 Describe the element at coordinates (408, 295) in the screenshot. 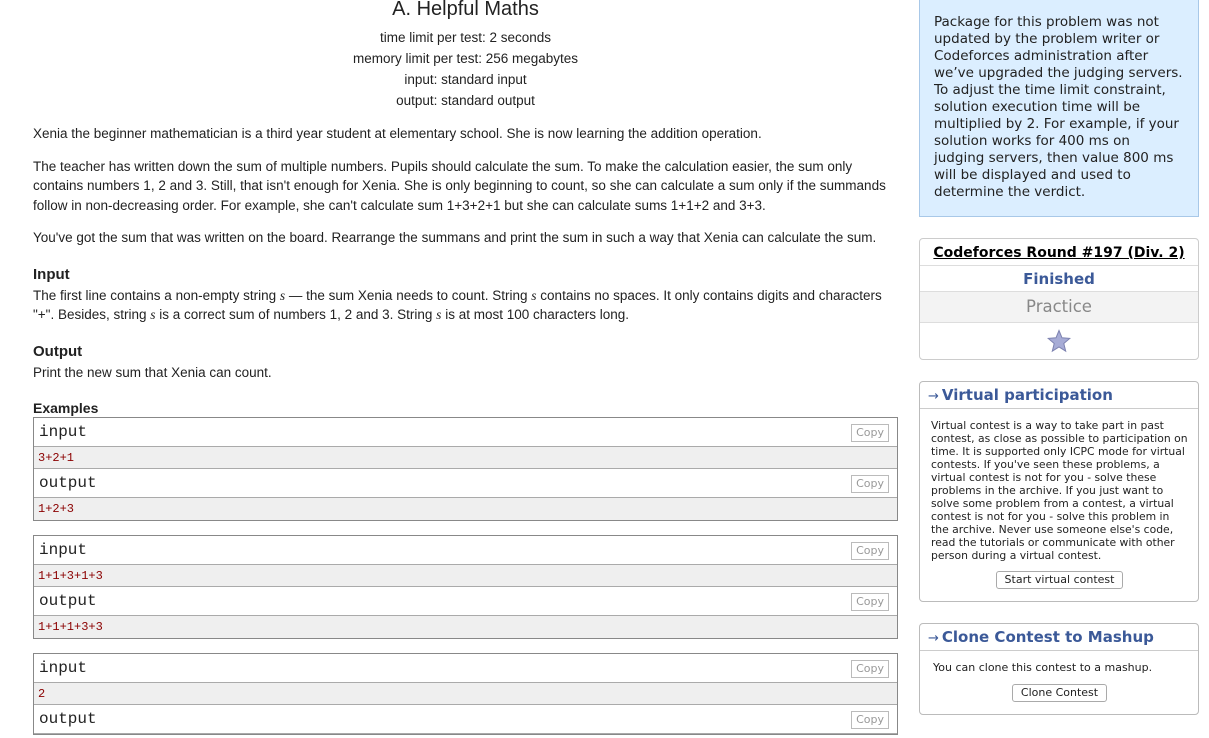

I see `input-spec-text: — the sum Xenia needs to count. String` at that location.